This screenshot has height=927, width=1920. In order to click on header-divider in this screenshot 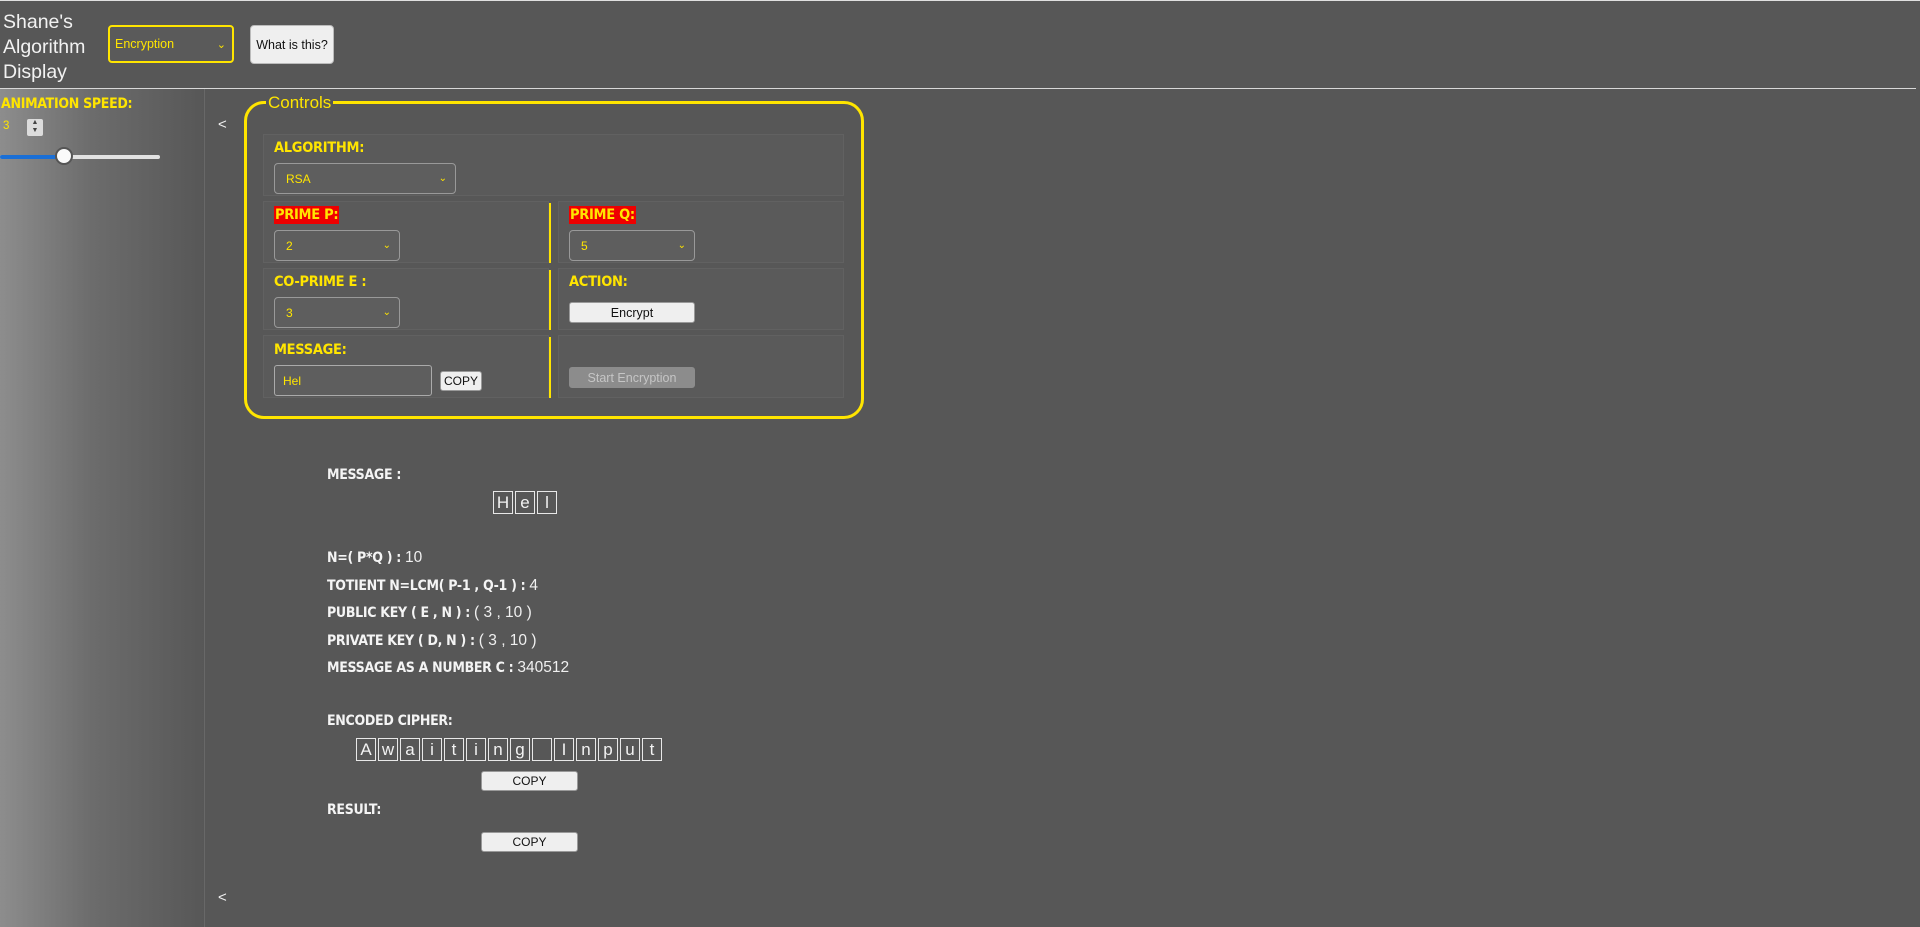, I will do `click(958, 88)`.